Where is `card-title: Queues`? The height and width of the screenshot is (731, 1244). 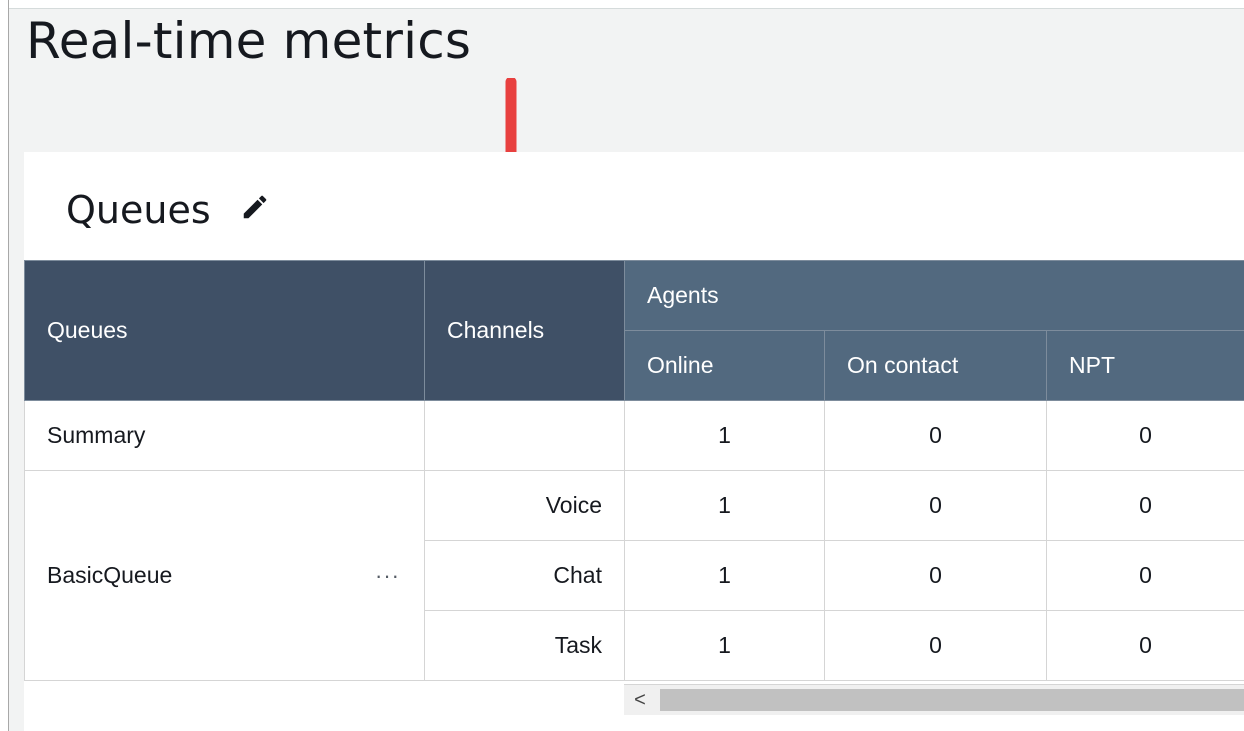 card-title: Queues is located at coordinates (138, 210).